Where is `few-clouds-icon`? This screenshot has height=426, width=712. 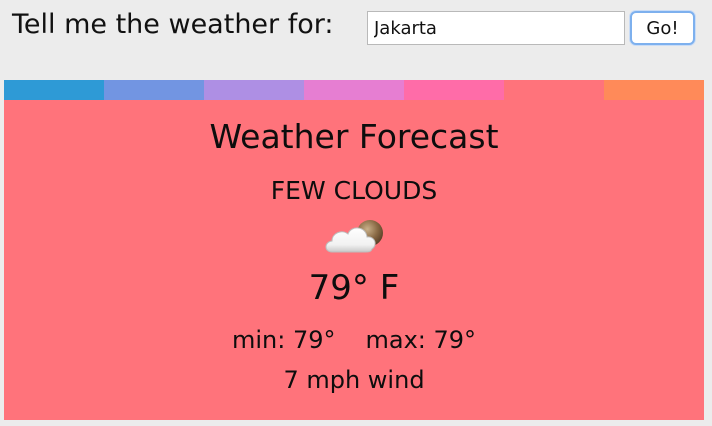 few-clouds-icon is located at coordinates (355, 237).